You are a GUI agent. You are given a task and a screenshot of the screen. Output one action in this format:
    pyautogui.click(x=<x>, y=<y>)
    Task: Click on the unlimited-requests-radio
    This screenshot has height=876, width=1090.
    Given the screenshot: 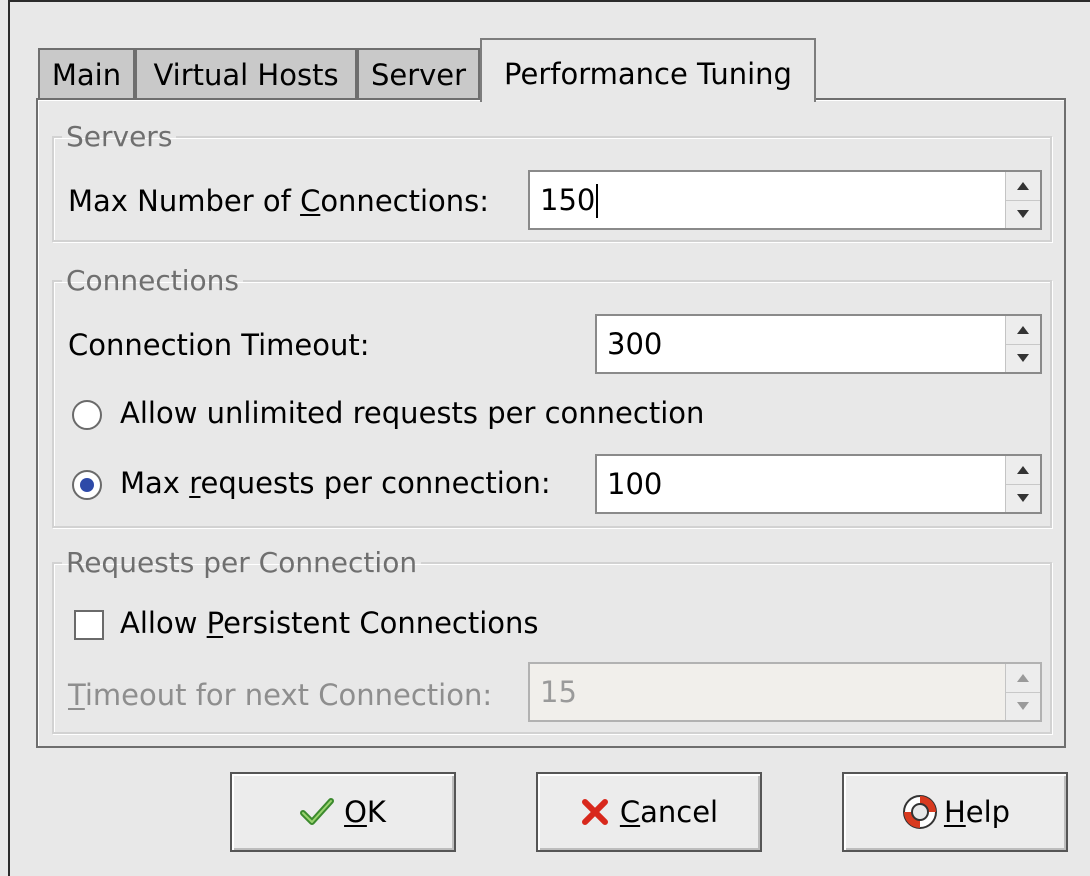 What is the action you would take?
    pyautogui.click(x=87, y=415)
    